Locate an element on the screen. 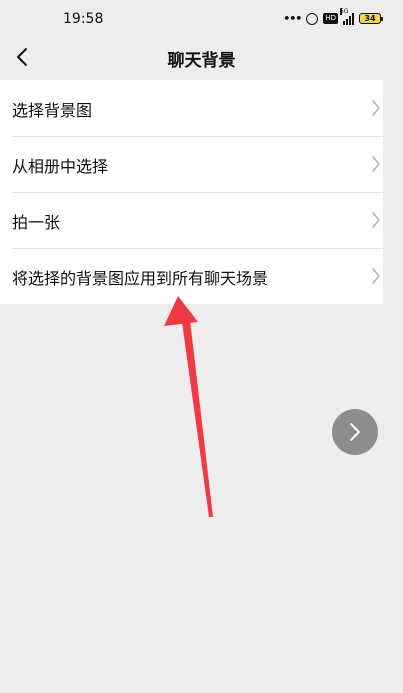 The width and height of the screenshot is (403, 693). alarm-icon is located at coordinates (312, 18).